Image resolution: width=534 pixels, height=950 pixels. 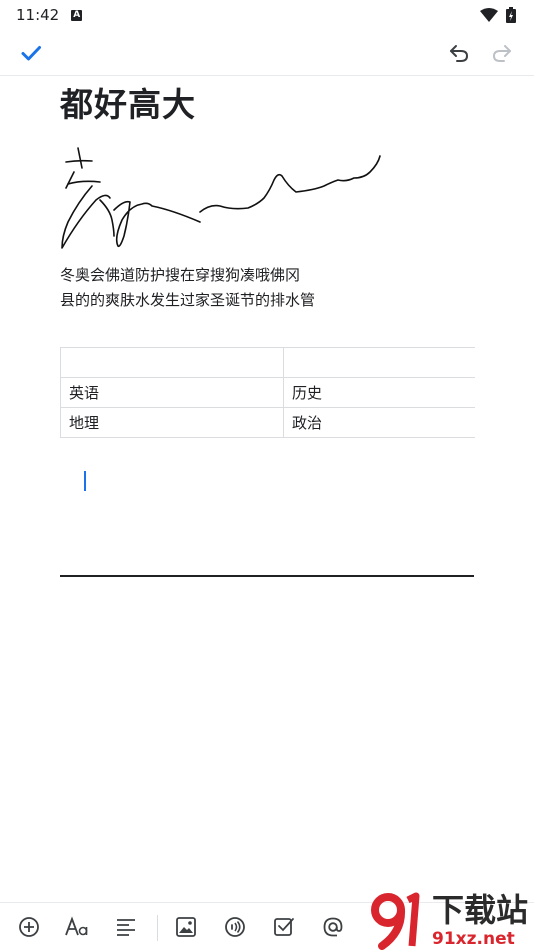 What do you see at coordinates (188, 300) in the screenshot?
I see `paragraph-line-2: 县的的爽肤水发生过家圣诞节的排水管` at bounding box center [188, 300].